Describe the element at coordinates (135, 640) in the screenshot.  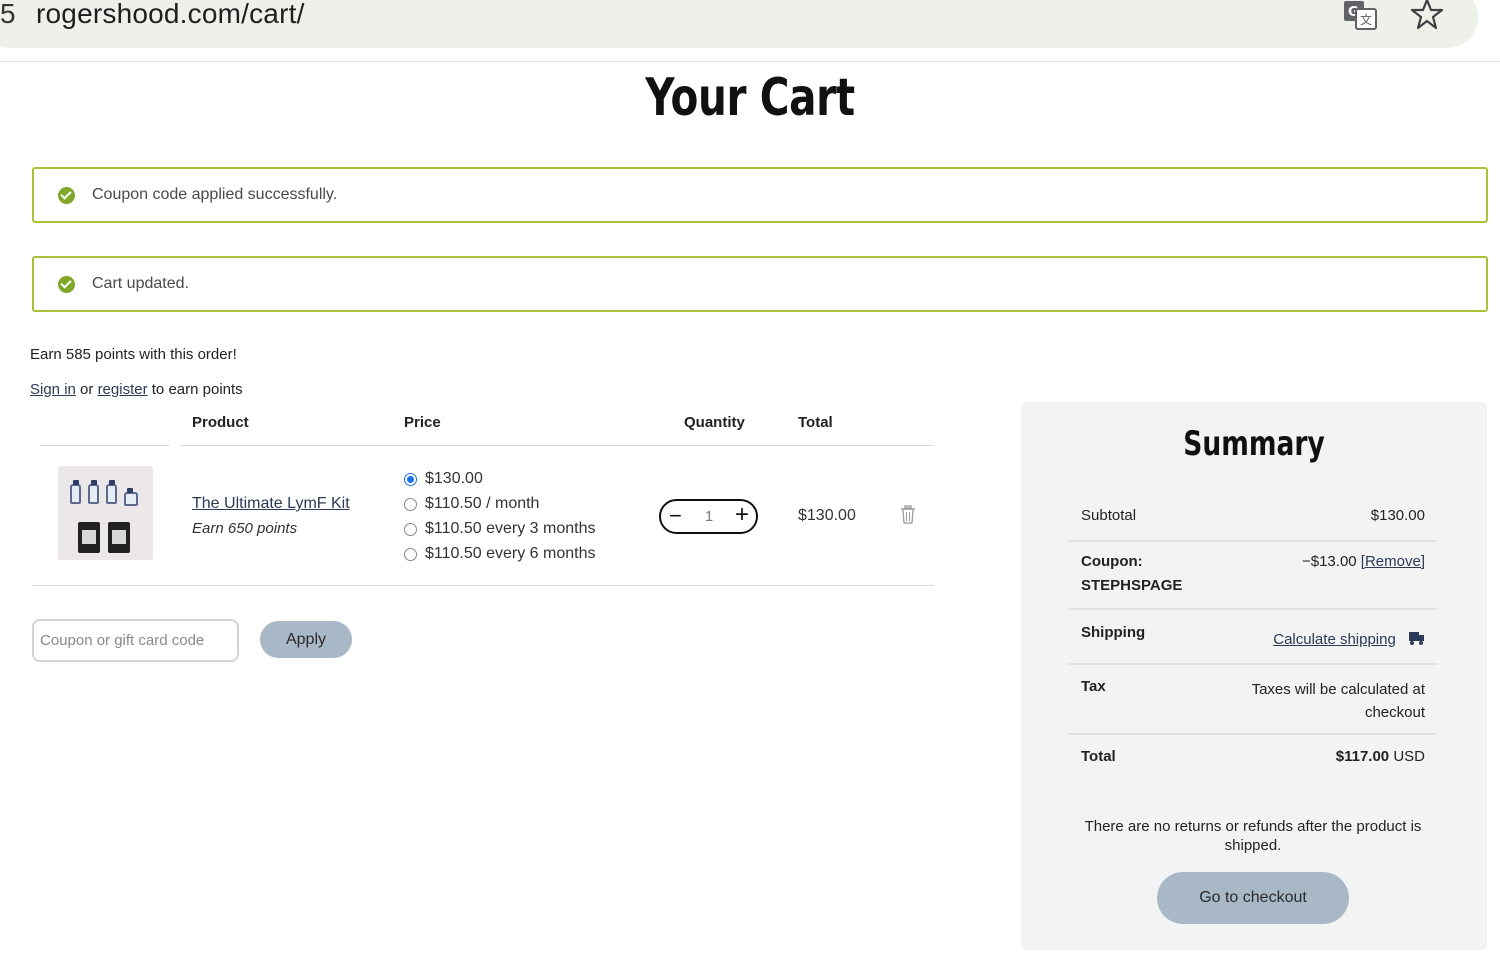
I see `coupon-code-input` at that location.